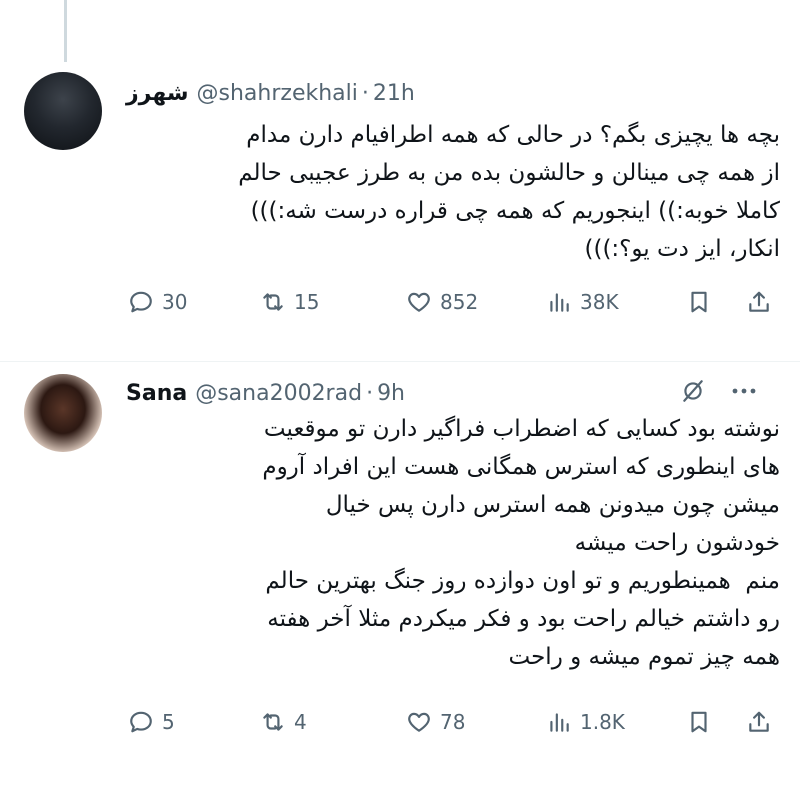 Image resolution: width=800 pixels, height=800 pixels. What do you see at coordinates (602, 722) in the screenshot?
I see `view-count: 1.8K` at bounding box center [602, 722].